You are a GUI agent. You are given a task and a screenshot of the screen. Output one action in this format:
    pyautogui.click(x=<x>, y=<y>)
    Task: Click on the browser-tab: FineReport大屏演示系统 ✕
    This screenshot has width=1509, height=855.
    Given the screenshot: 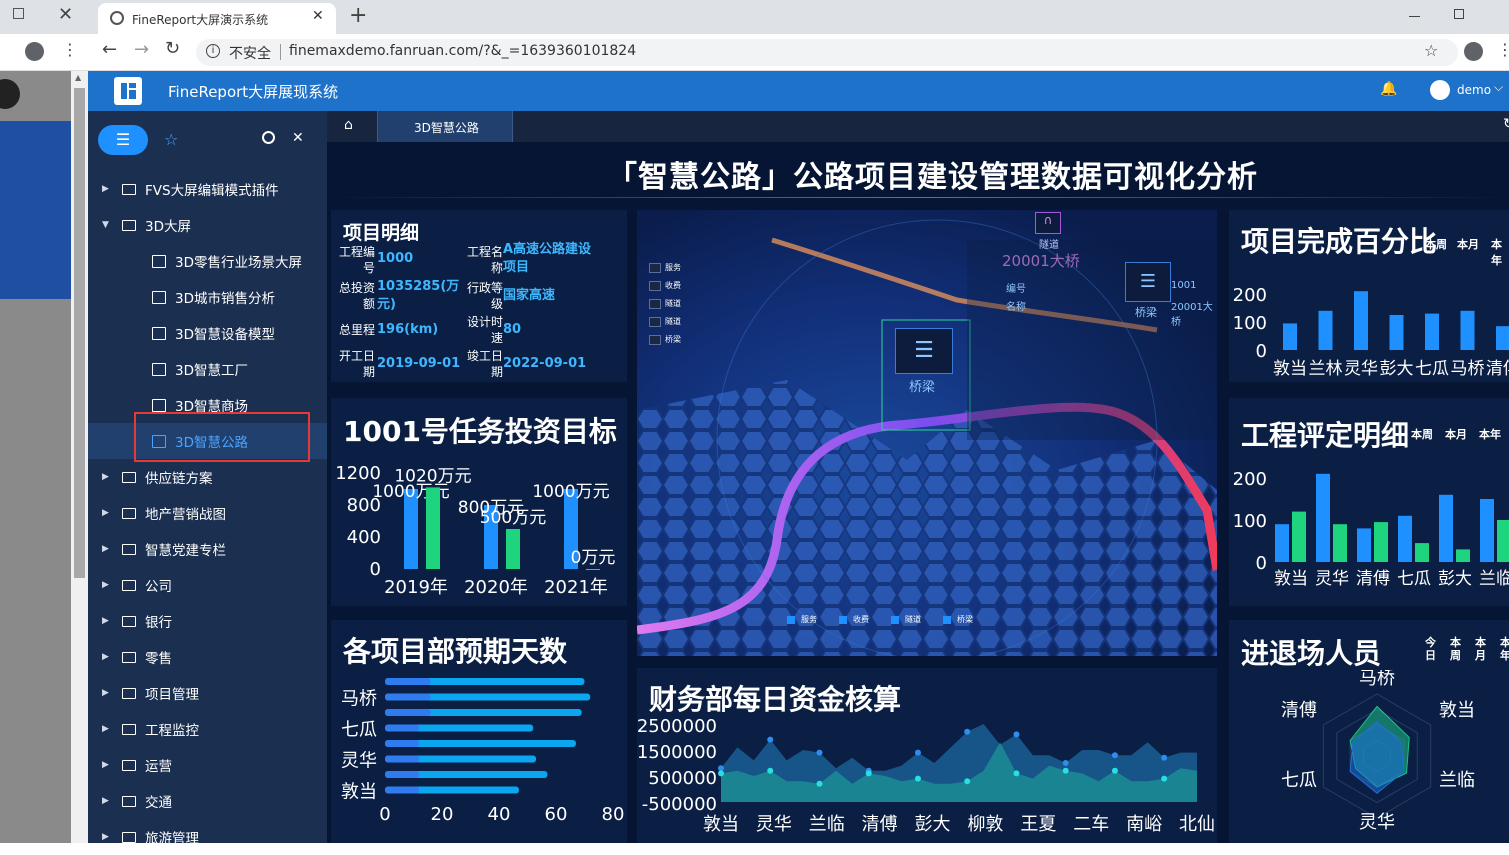 What is the action you would take?
    pyautogui.click(x=217, y=18)
    